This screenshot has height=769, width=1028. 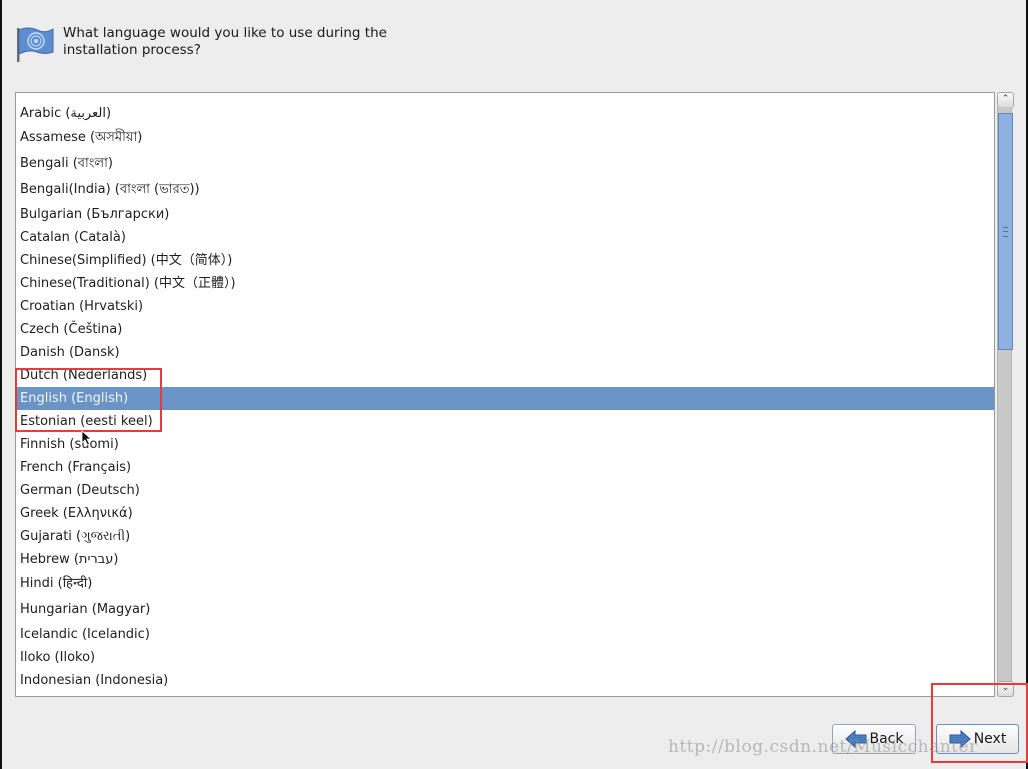 I want to click on language-list-item: Czech (Čeština), so click(x=505, y=329).